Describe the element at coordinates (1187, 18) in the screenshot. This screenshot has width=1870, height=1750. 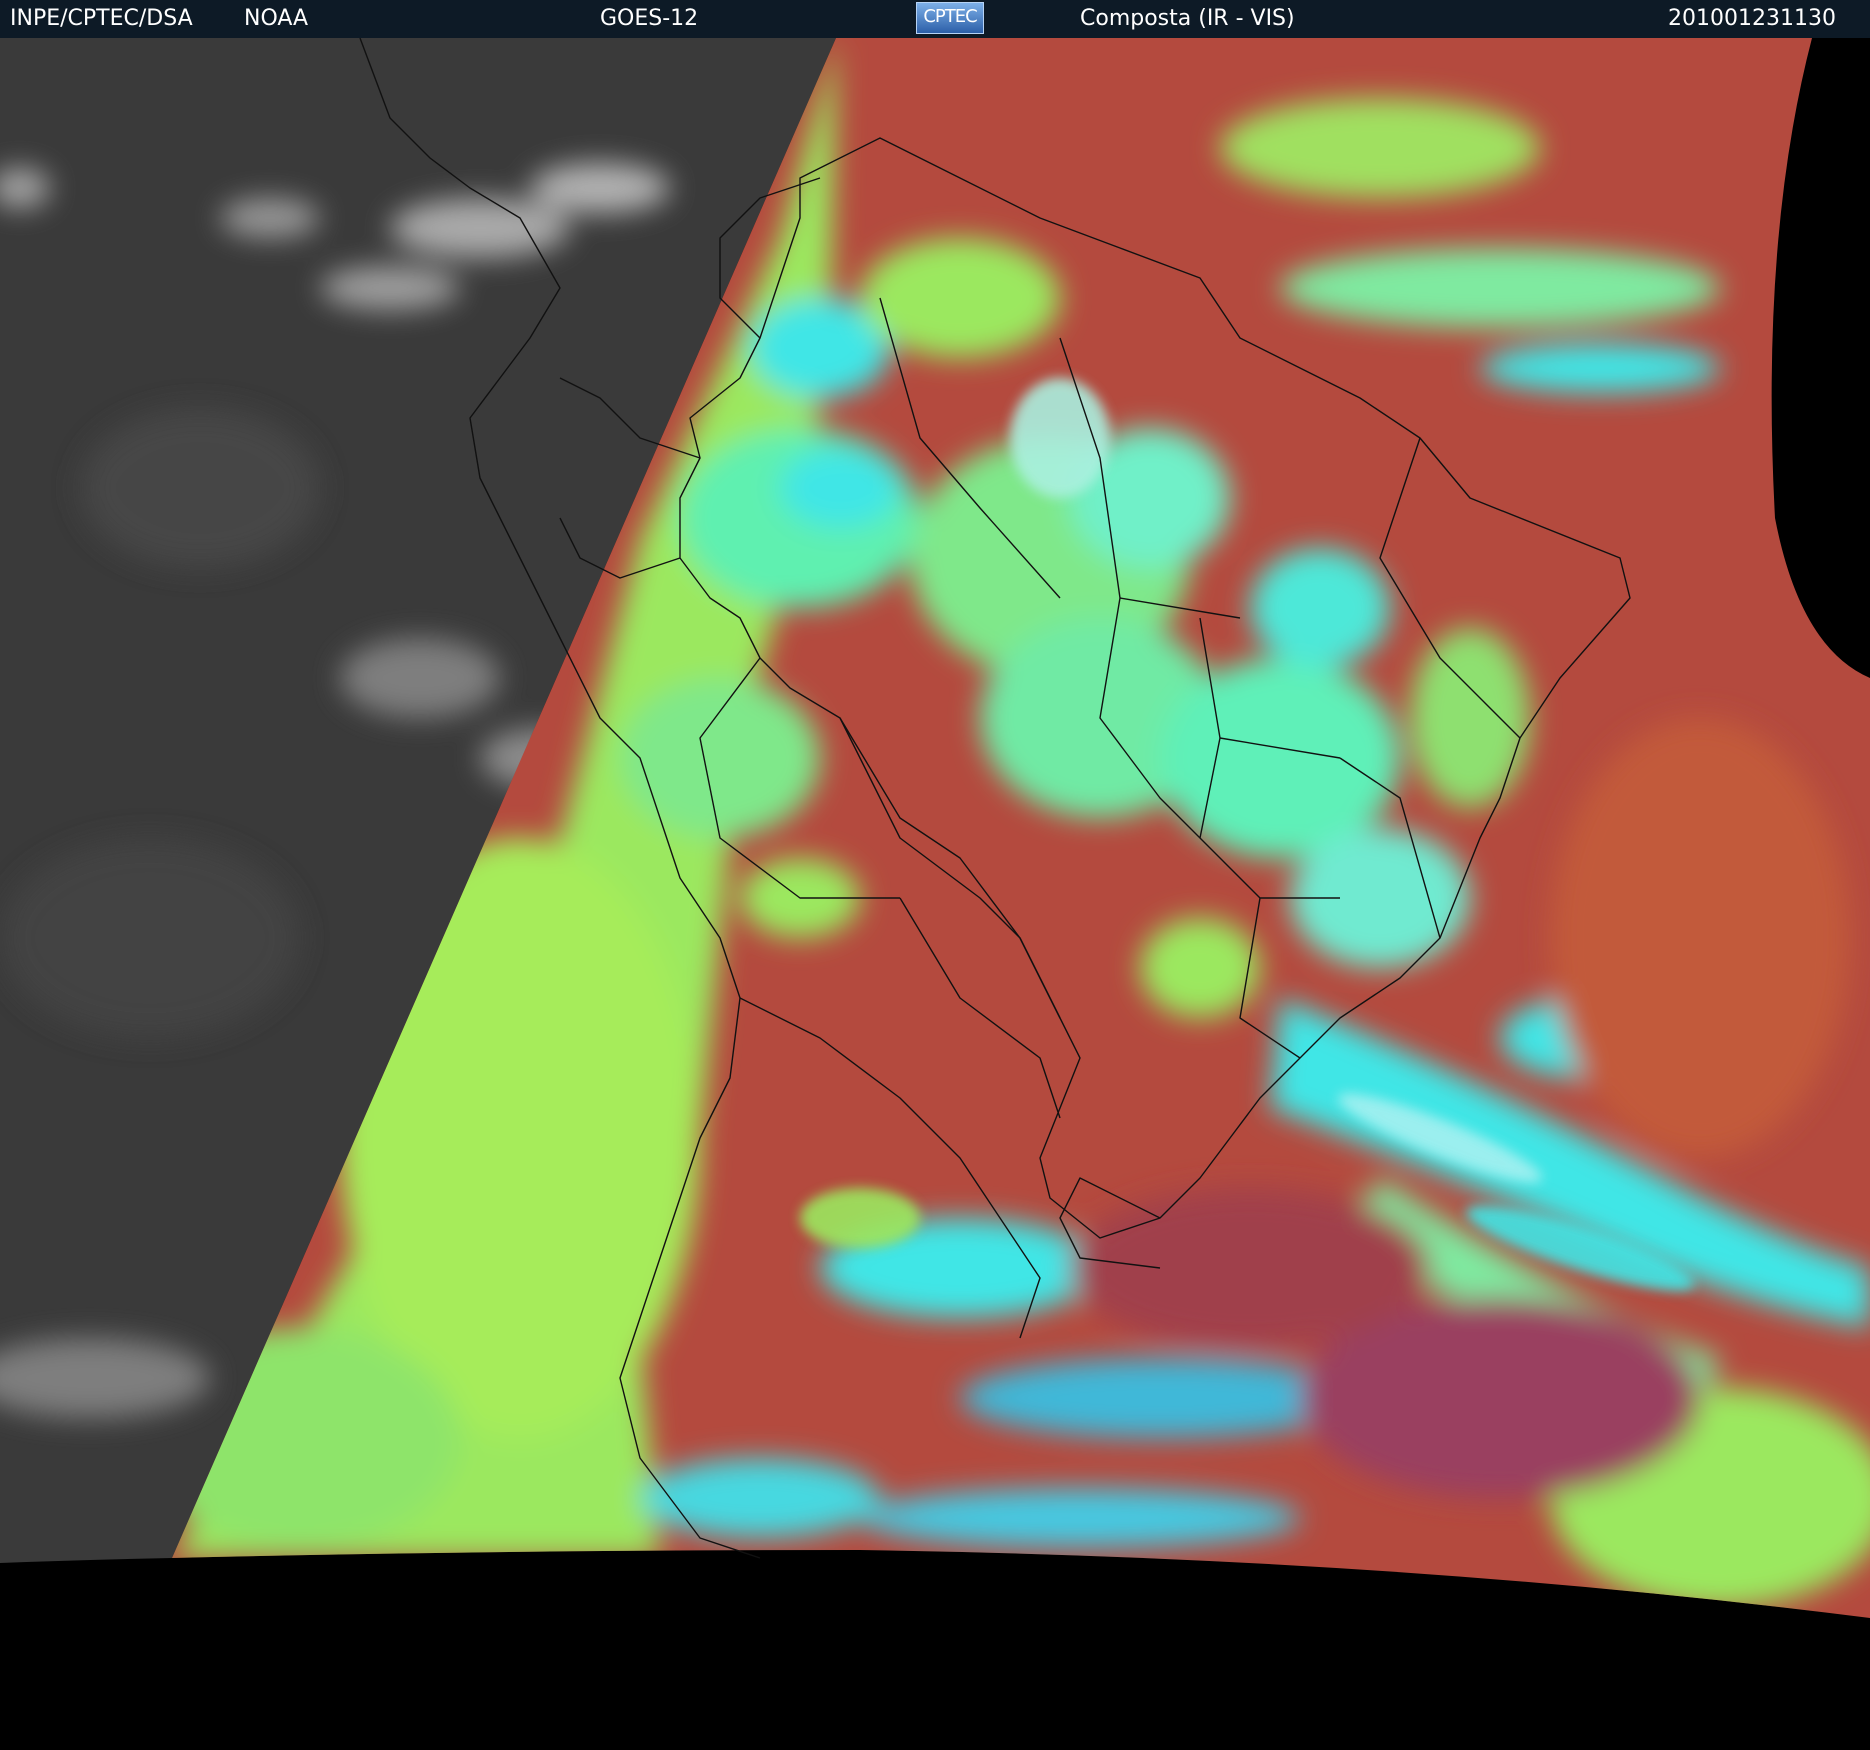
I see `product-label: Composta (IR - VIS)` at that location.